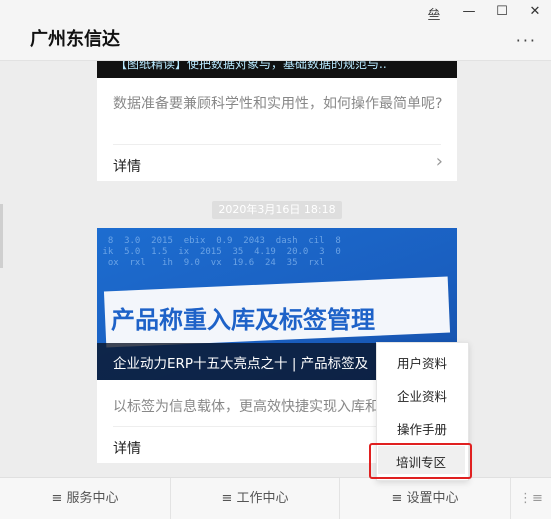 This screenshot has width=551, height=519. I want to click on banner-text: 【图纸精读】使把数据对象与，基础数据的规范与.., so click(251, 66).